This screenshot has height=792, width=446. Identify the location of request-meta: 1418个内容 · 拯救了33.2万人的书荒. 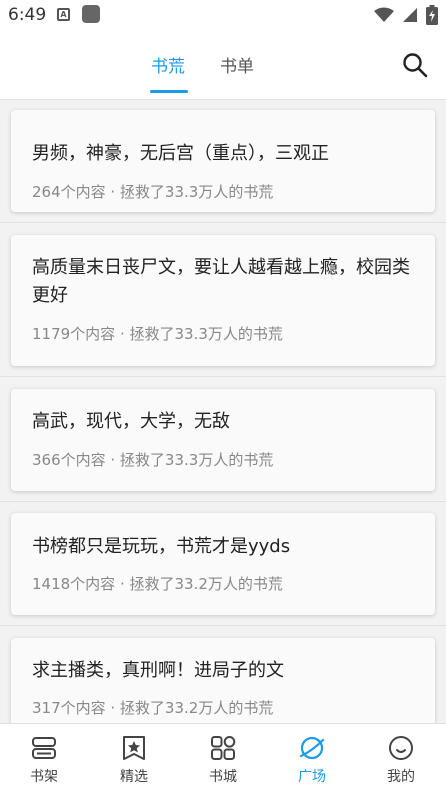
(157, 584).